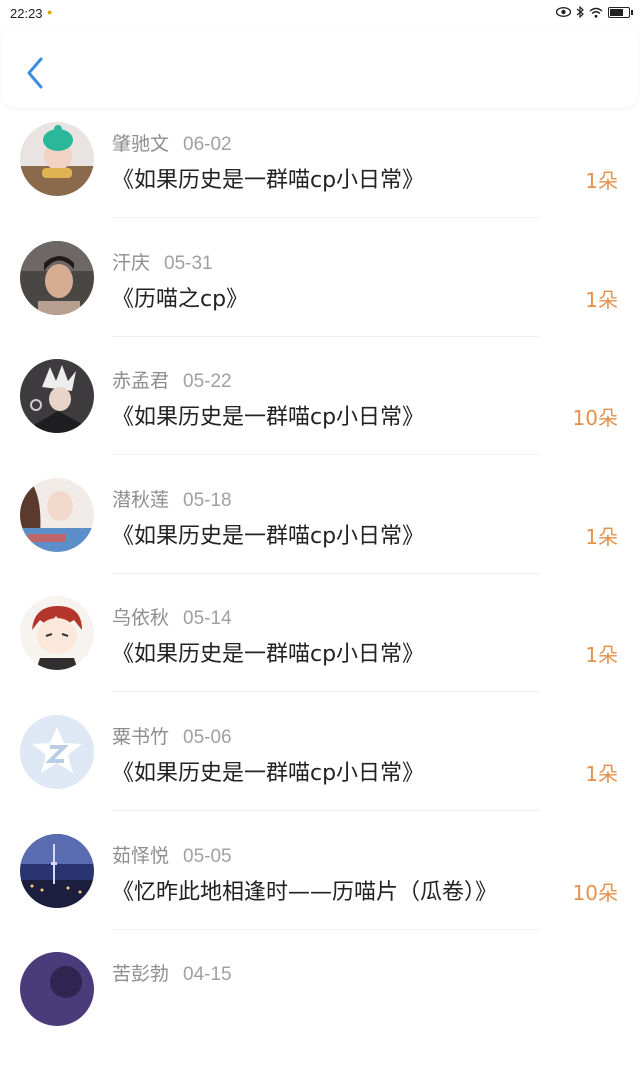 The image size is (640, 1069). Describe the element at coordinates (141, 974) in the screenshot. I see `username: 苦彭勃` at that location.